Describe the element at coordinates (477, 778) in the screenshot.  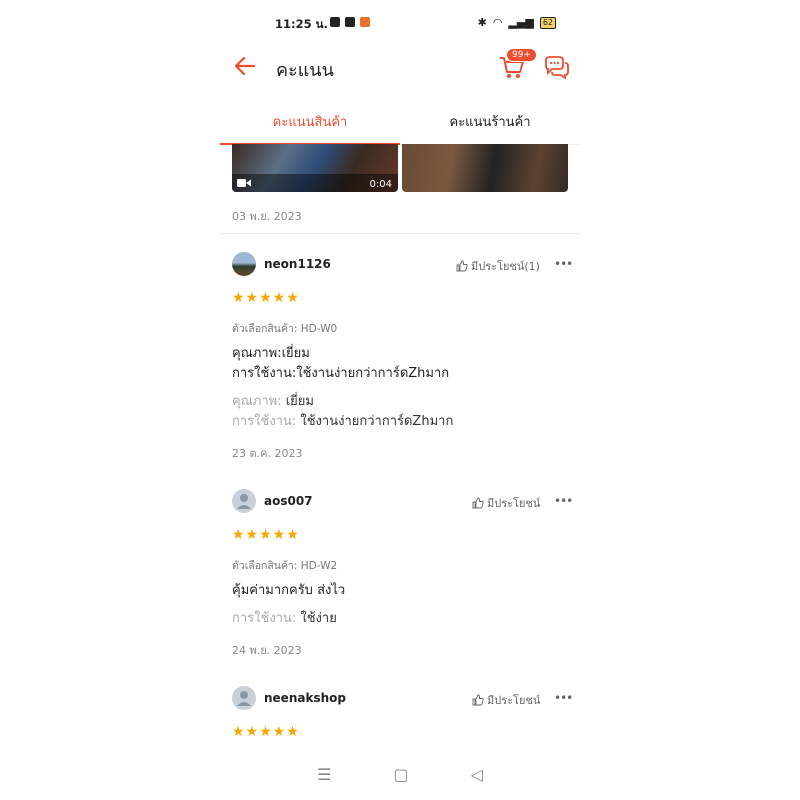
I see `back-nav-icon: ◁` at that location.